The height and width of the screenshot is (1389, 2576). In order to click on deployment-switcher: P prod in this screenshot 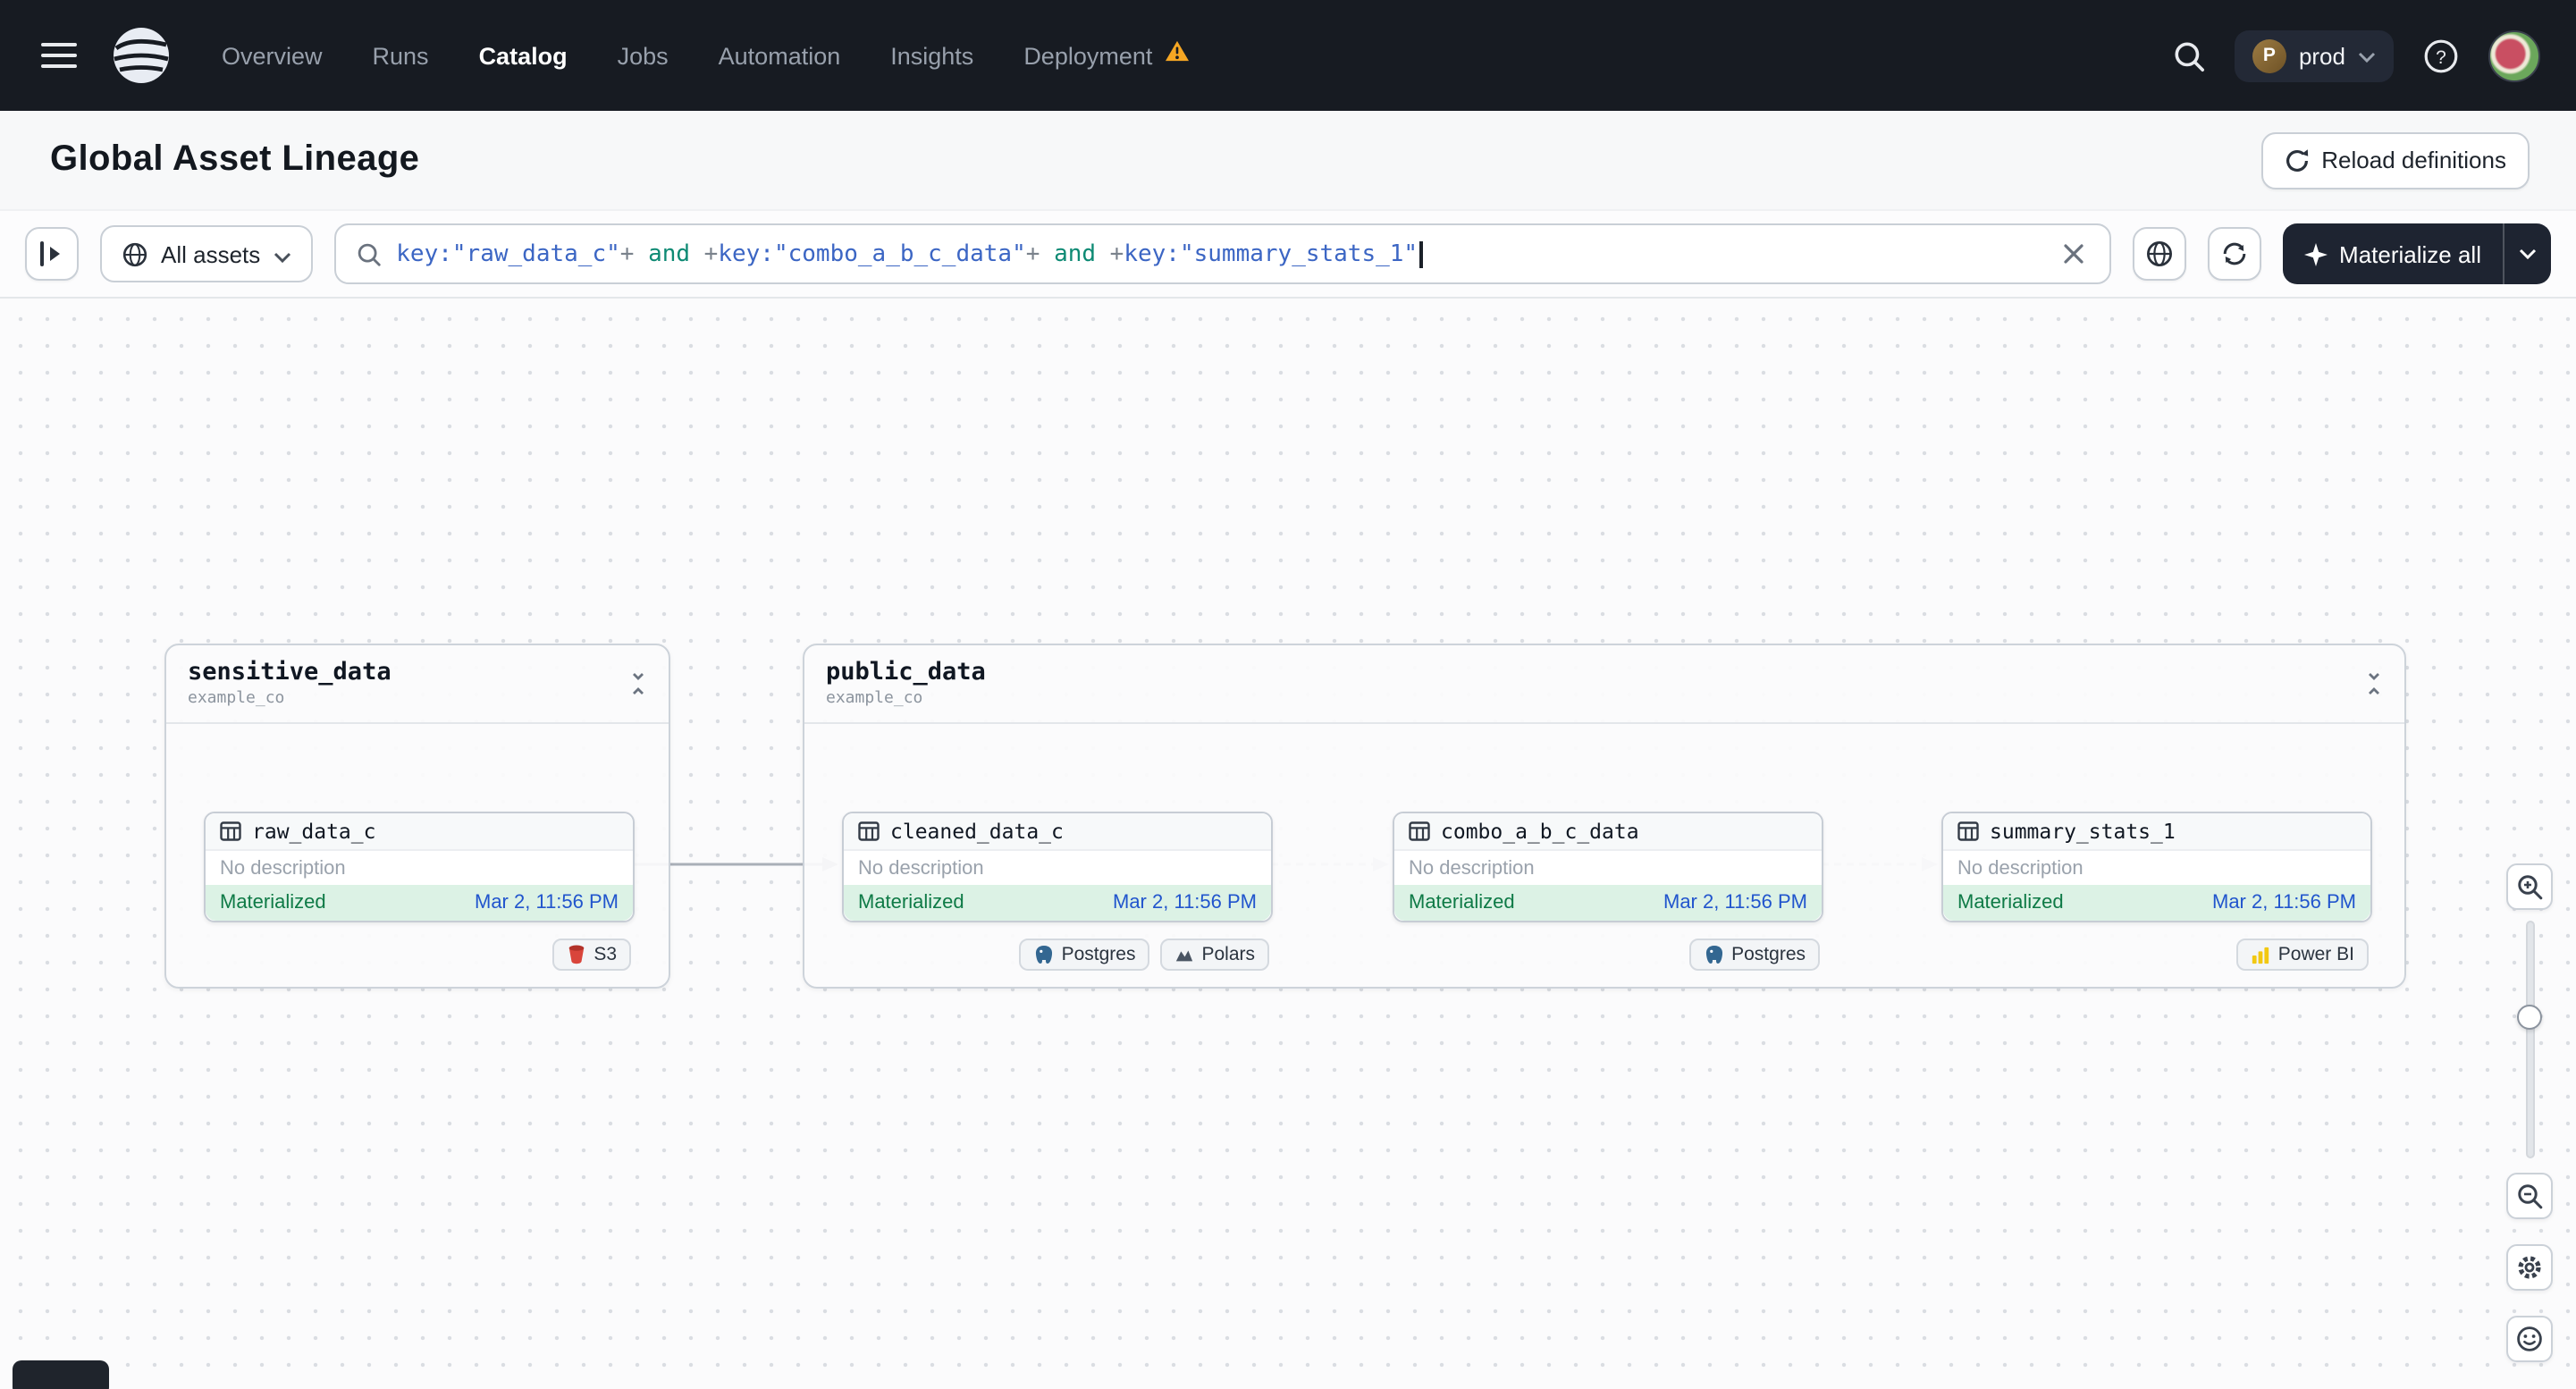, I will do `click(2314, 55)`.